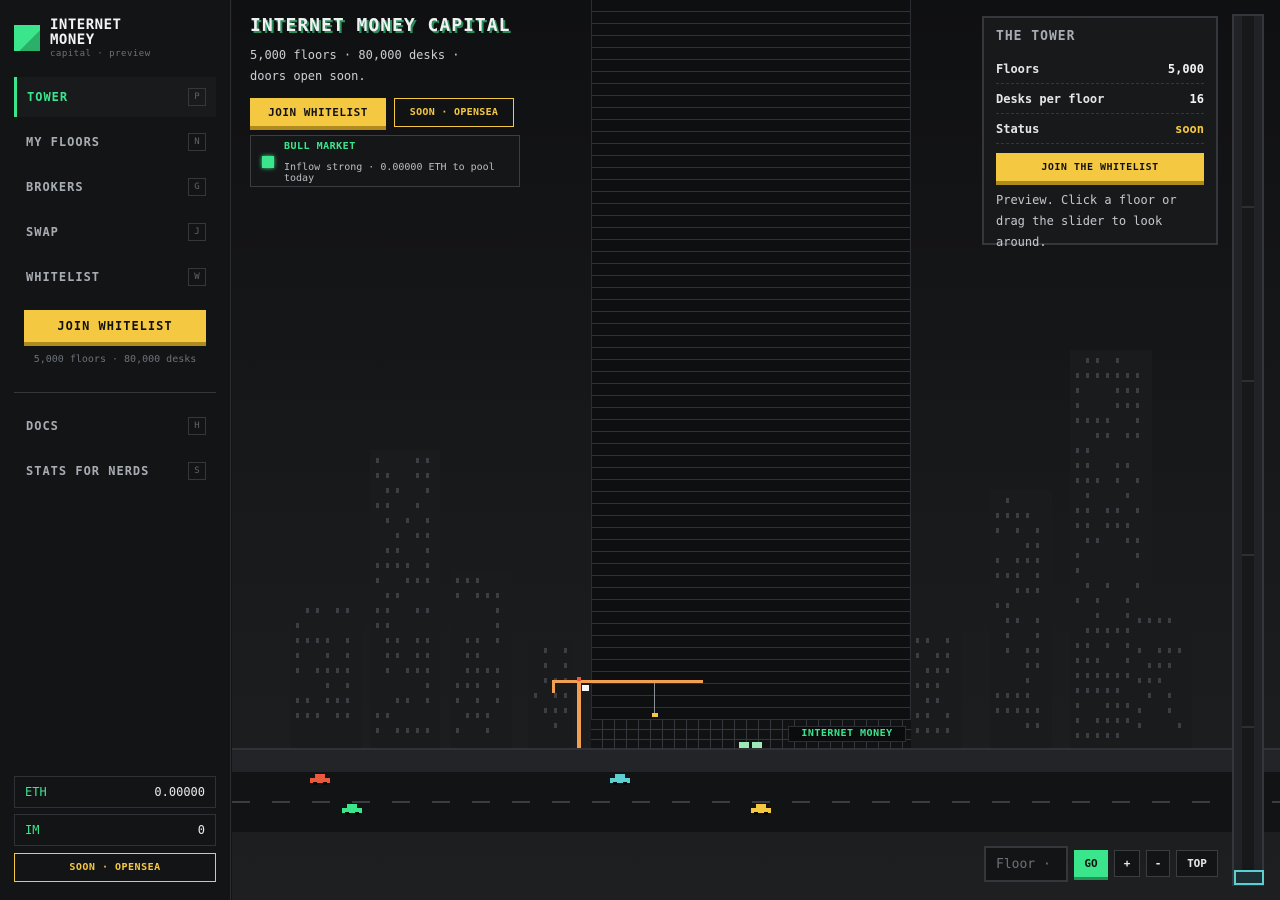 This screenshot has height=900, width=1280. What do you see at coordinates (179, 792) in the screenshot?
I see `wallet-eth-value: 0.00000` at bounding box center [179, 792].